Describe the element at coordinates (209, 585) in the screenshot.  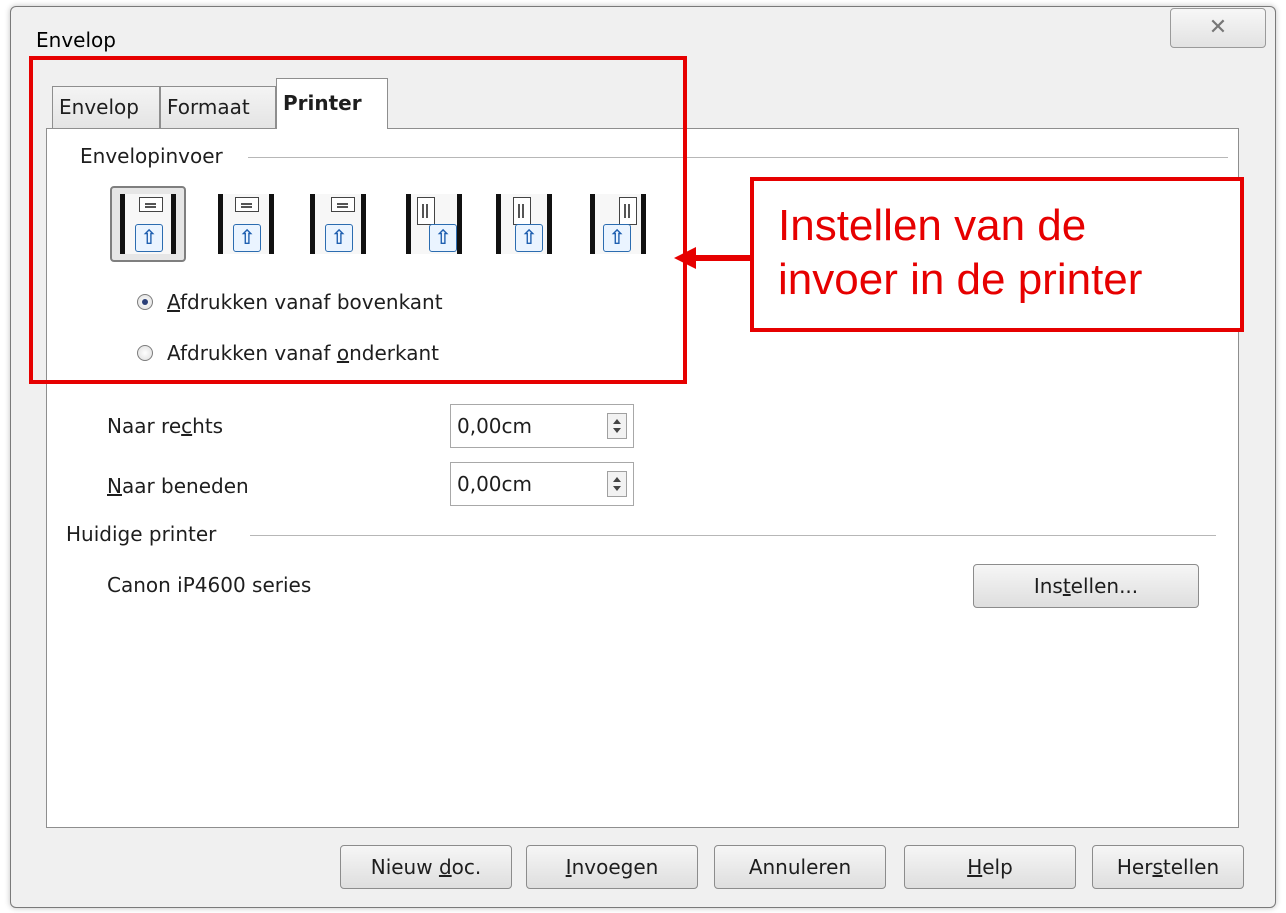
I see `printer-name: Canon iP4600 series` at that location.